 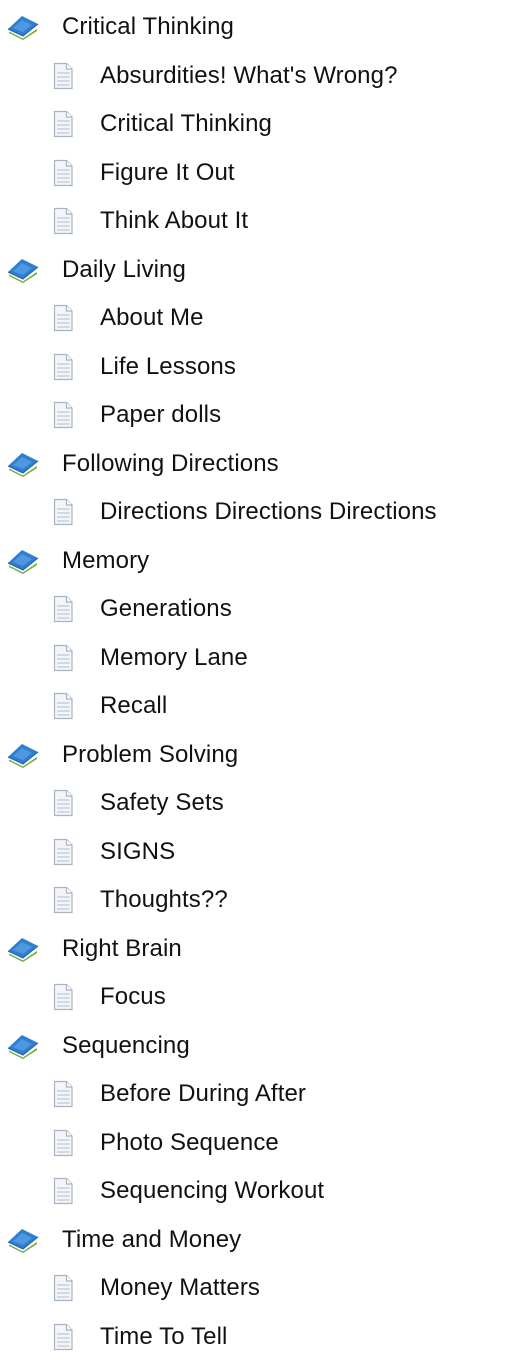 I want to click on item-label: About Me, so click(x=152, y=318).